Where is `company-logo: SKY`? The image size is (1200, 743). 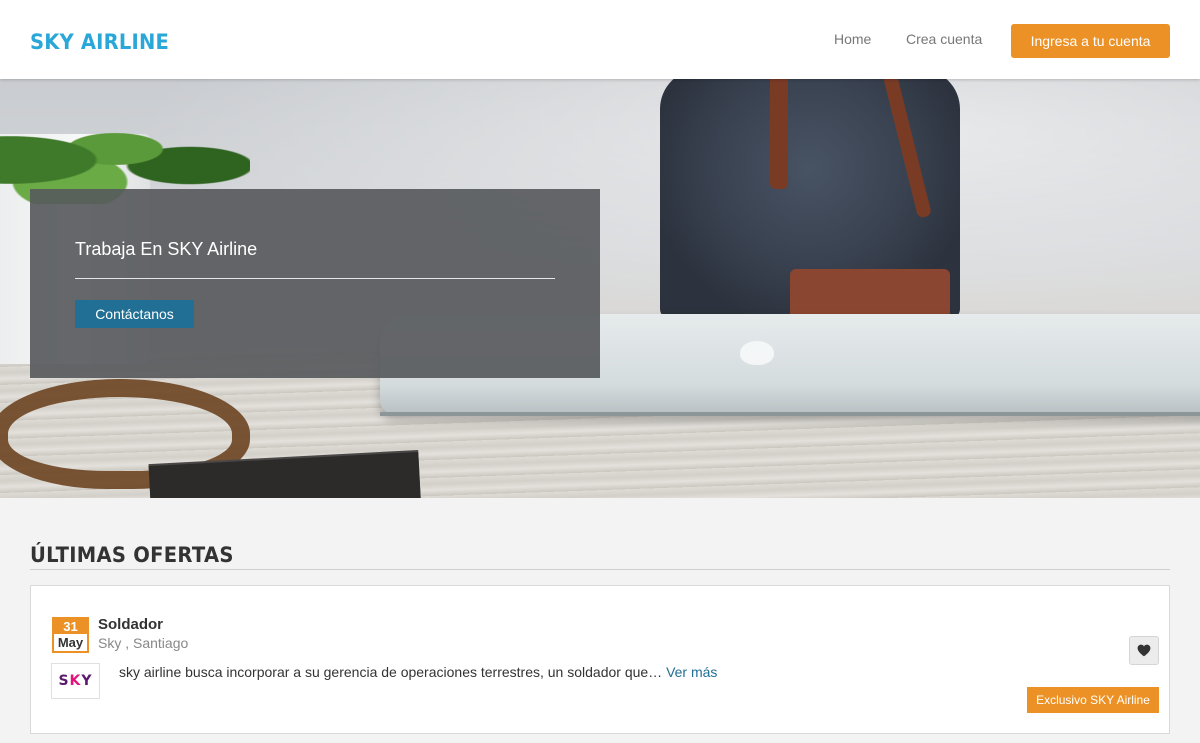 company-logo: SKY is located at coordinates (75, 681).